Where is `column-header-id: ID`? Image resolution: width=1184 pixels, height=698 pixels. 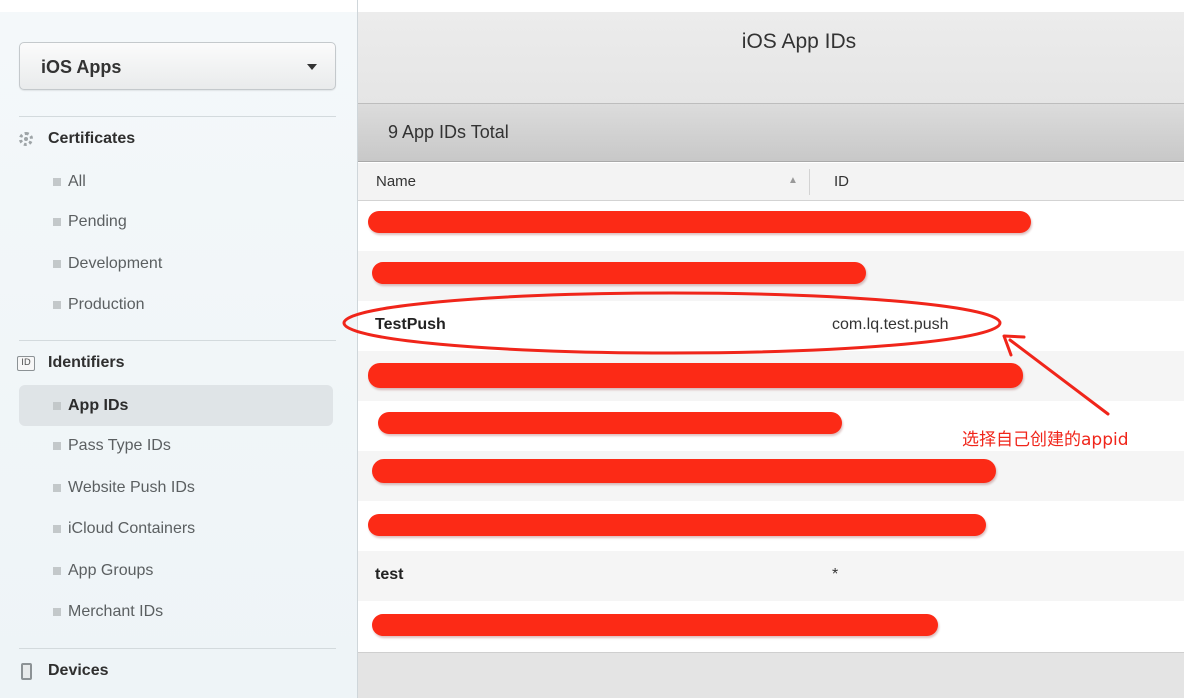 column-header-id: ID is located at coordinates (841, 181).